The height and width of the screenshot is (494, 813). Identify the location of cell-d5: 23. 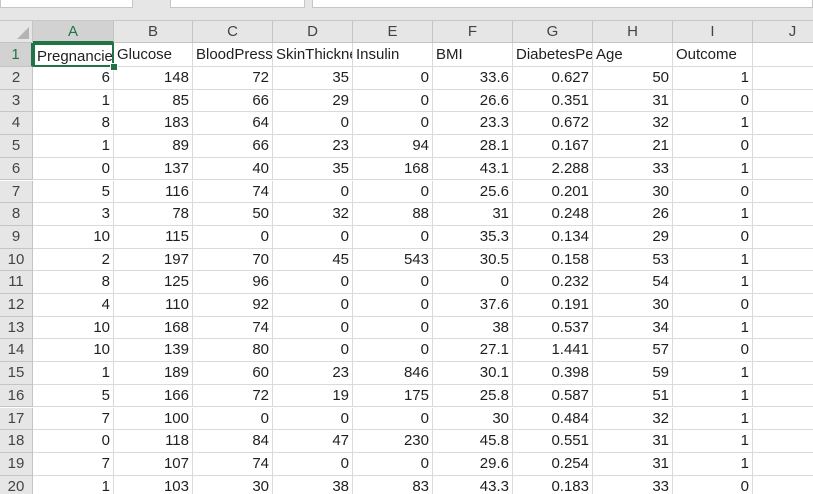
(313, 146).